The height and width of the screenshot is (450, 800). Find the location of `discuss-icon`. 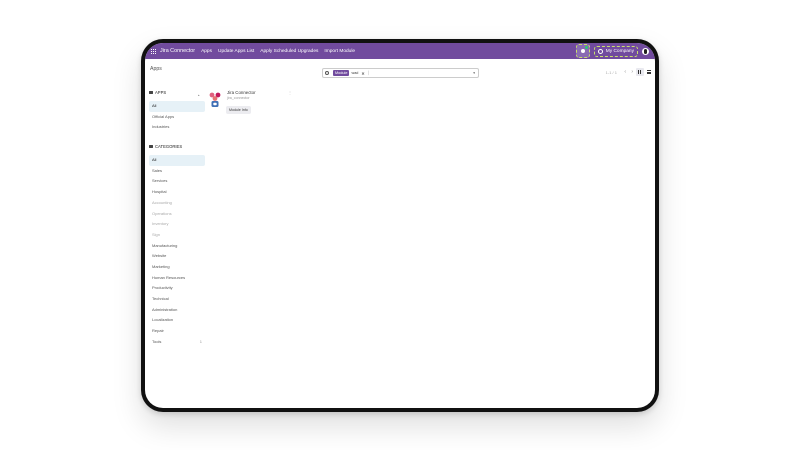

discuss-icon is located at coordinates (582, 51).